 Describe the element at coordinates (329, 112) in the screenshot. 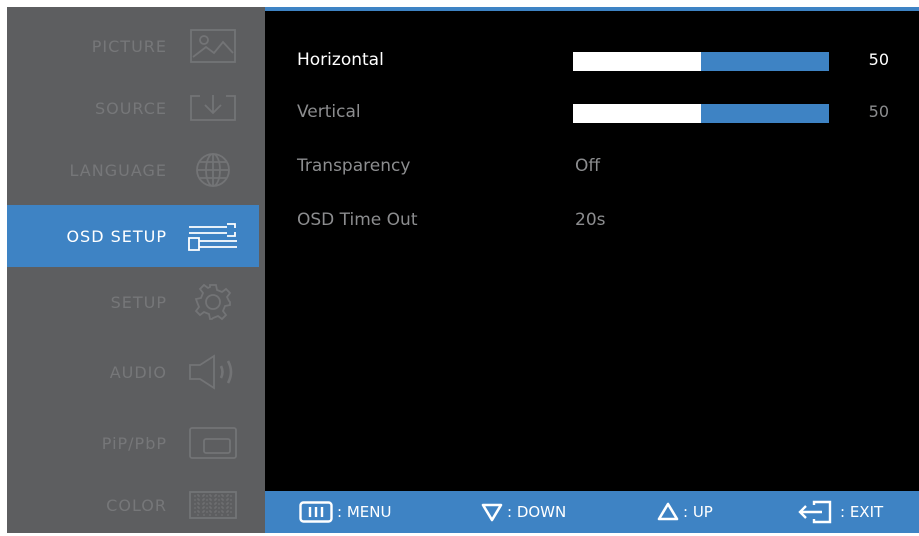

I see `setting-label: Vertical` at that location.